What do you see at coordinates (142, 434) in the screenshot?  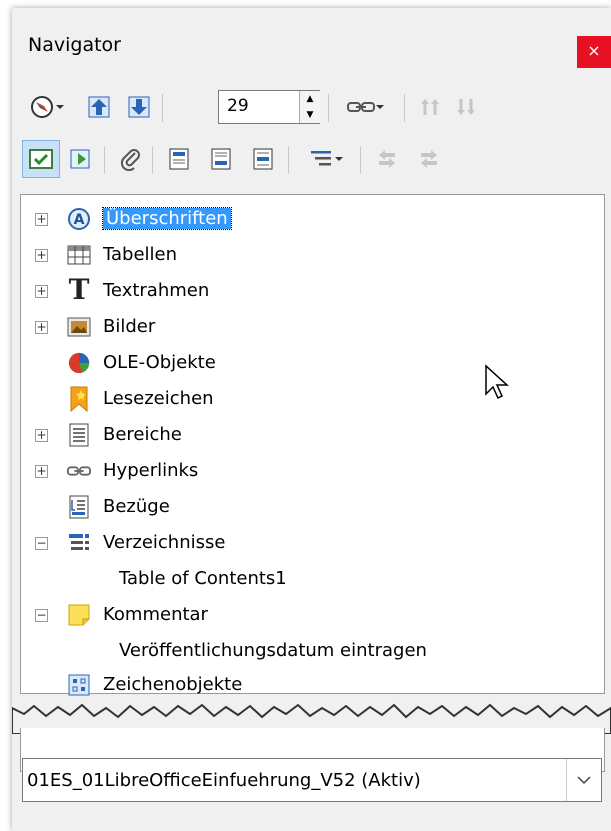 I see `tree-item-label: Bereiche` at bounding box center [142, 434].